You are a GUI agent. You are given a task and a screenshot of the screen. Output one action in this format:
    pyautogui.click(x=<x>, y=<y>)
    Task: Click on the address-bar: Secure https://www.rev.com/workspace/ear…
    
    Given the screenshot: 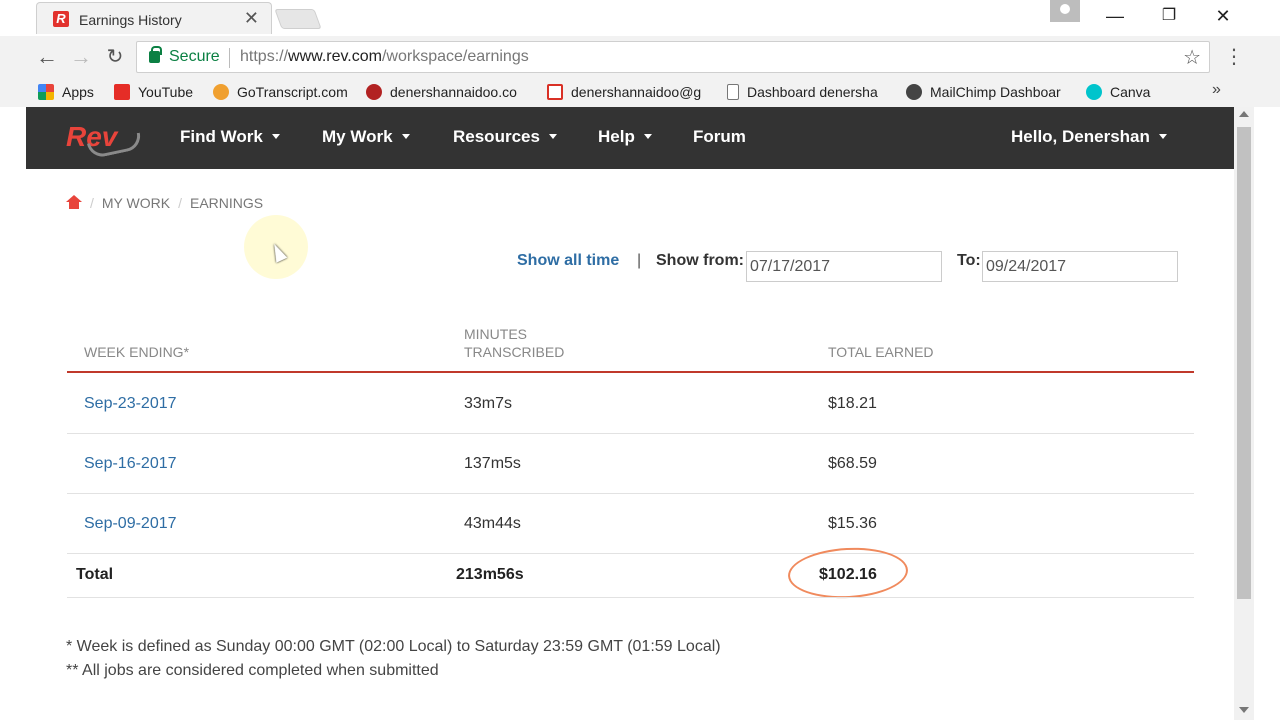 What is the action you would take?
    pyautogui.click(x=673, y=57)
    